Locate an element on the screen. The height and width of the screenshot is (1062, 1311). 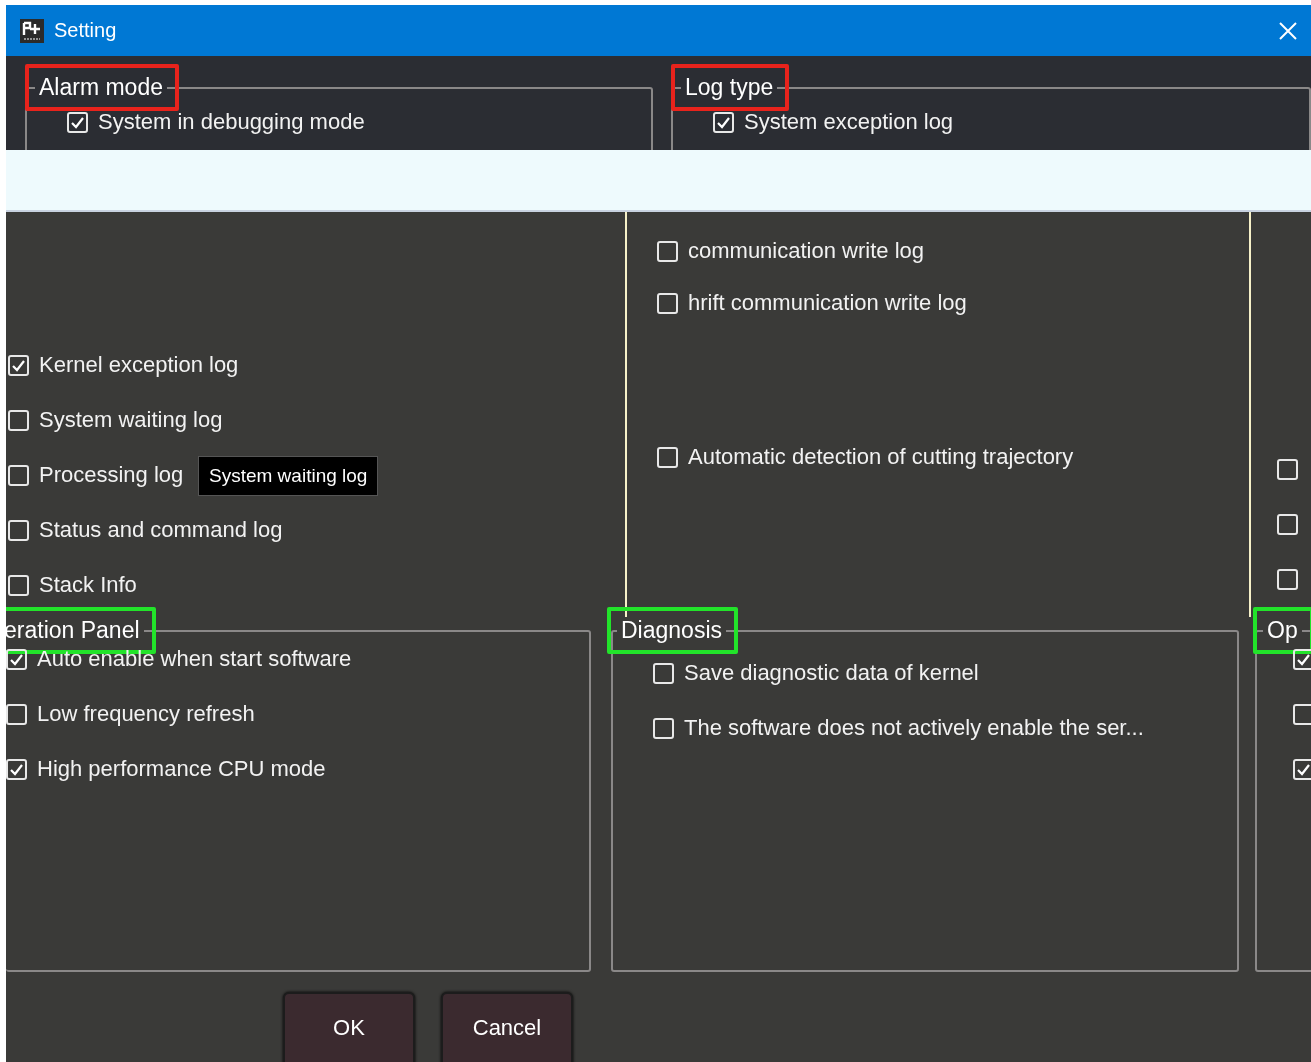
checkbox-label: Status and command log is located at coordinates (161, 530).